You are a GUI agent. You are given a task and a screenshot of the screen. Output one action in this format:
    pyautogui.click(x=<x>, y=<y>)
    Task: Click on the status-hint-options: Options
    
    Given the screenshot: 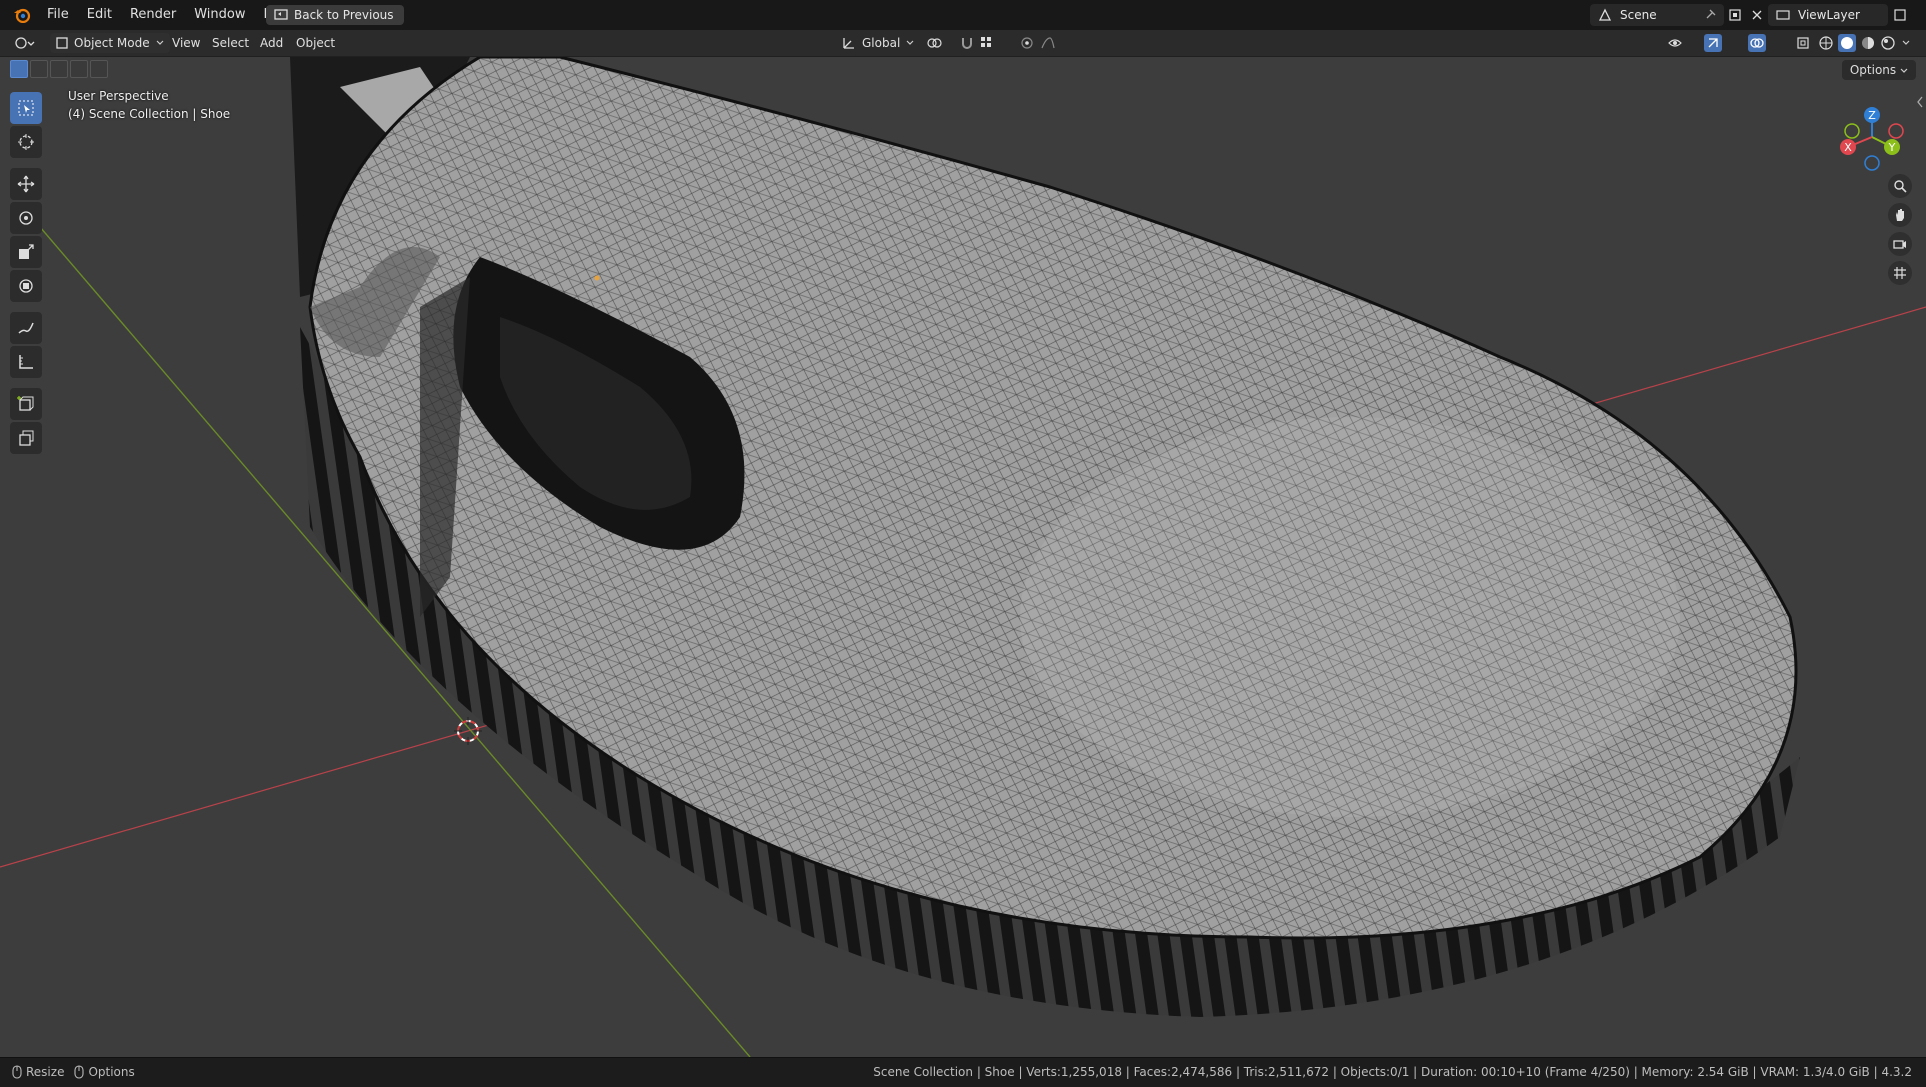 What is the action you would take?
    pyautogui.click(x=104, y=1072)
    